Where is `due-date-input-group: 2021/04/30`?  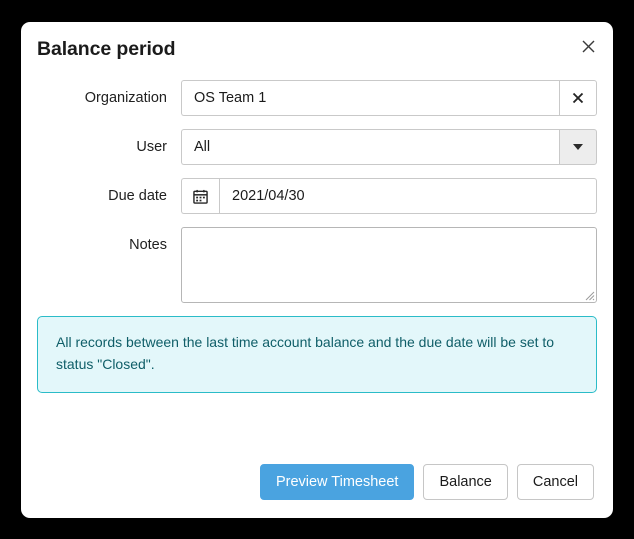
due-date-input-group: 2021/04/30 is located at coordinates (389, 196).